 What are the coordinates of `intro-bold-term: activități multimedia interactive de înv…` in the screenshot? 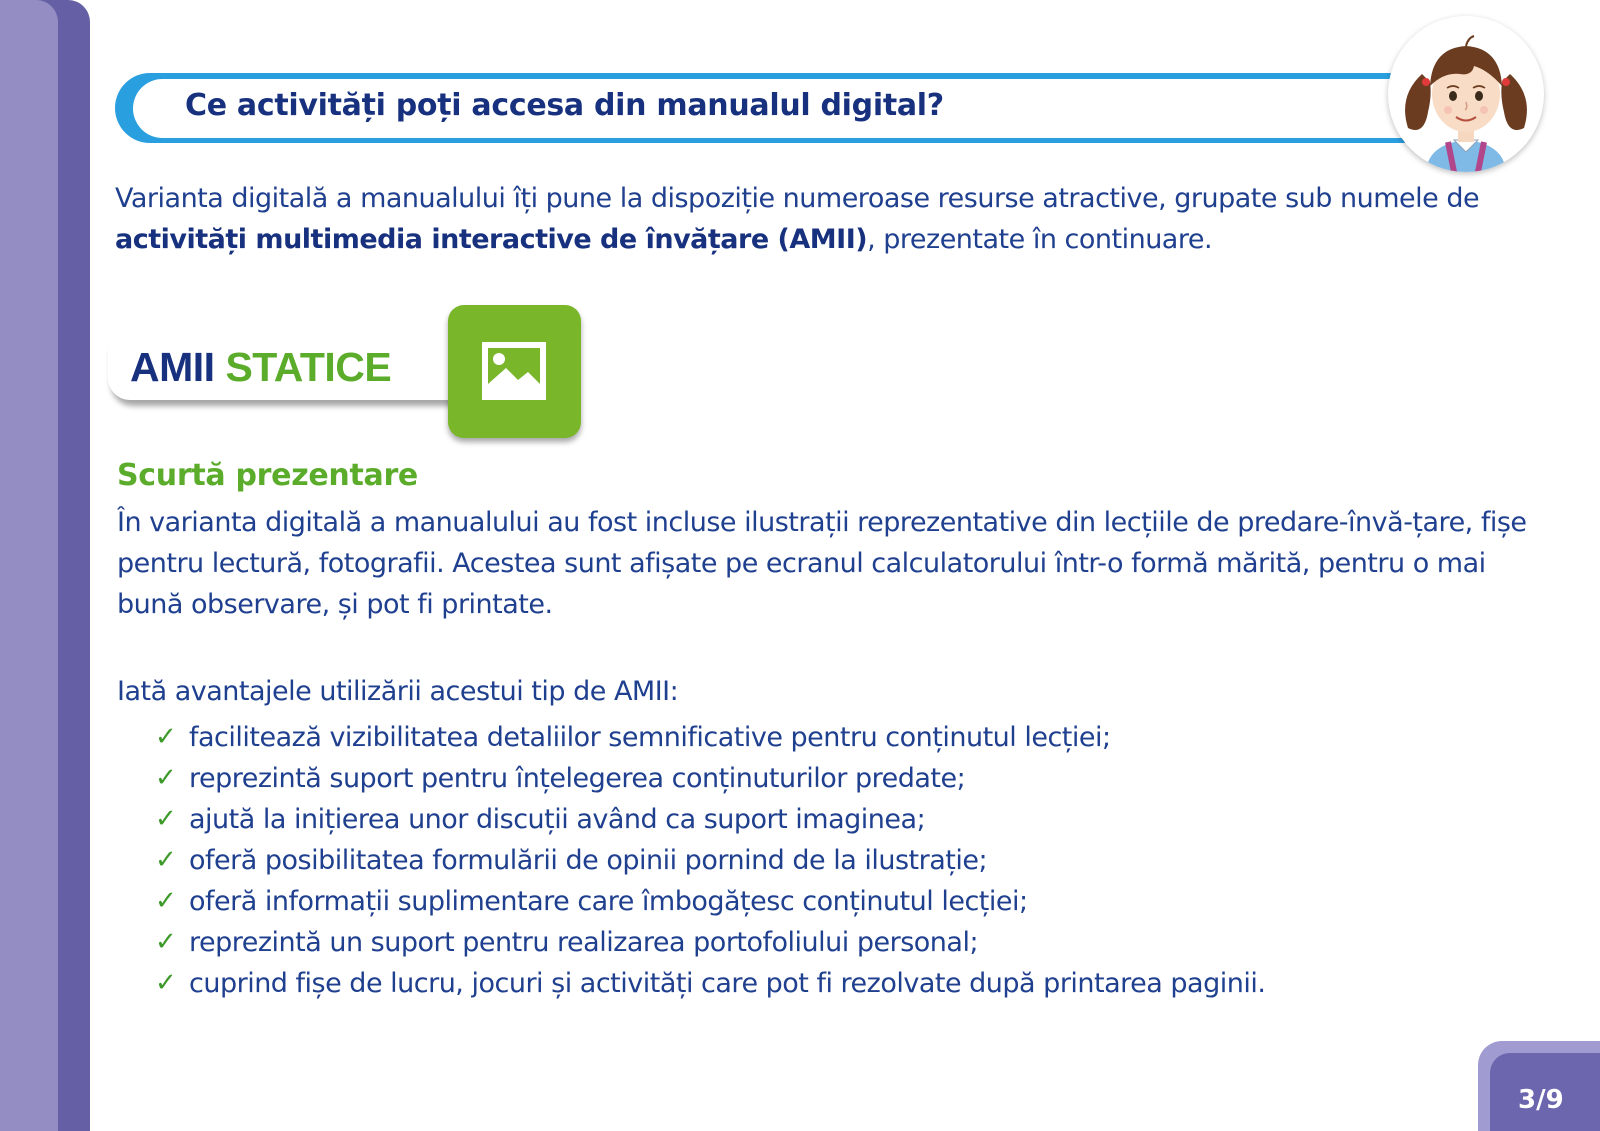 It's located at (491, 239).